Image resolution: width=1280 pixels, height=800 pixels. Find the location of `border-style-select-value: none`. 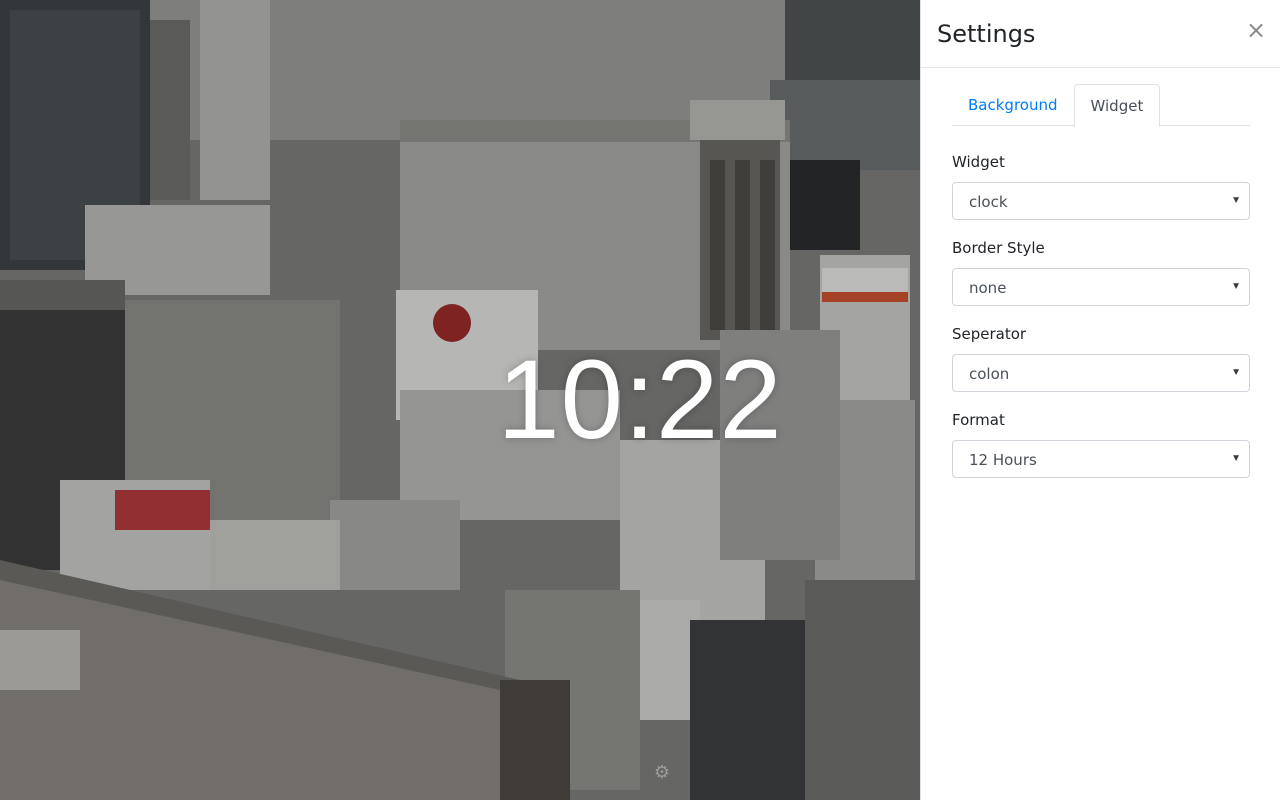

border-style-select-value: none is located at coordinates (988, 288).